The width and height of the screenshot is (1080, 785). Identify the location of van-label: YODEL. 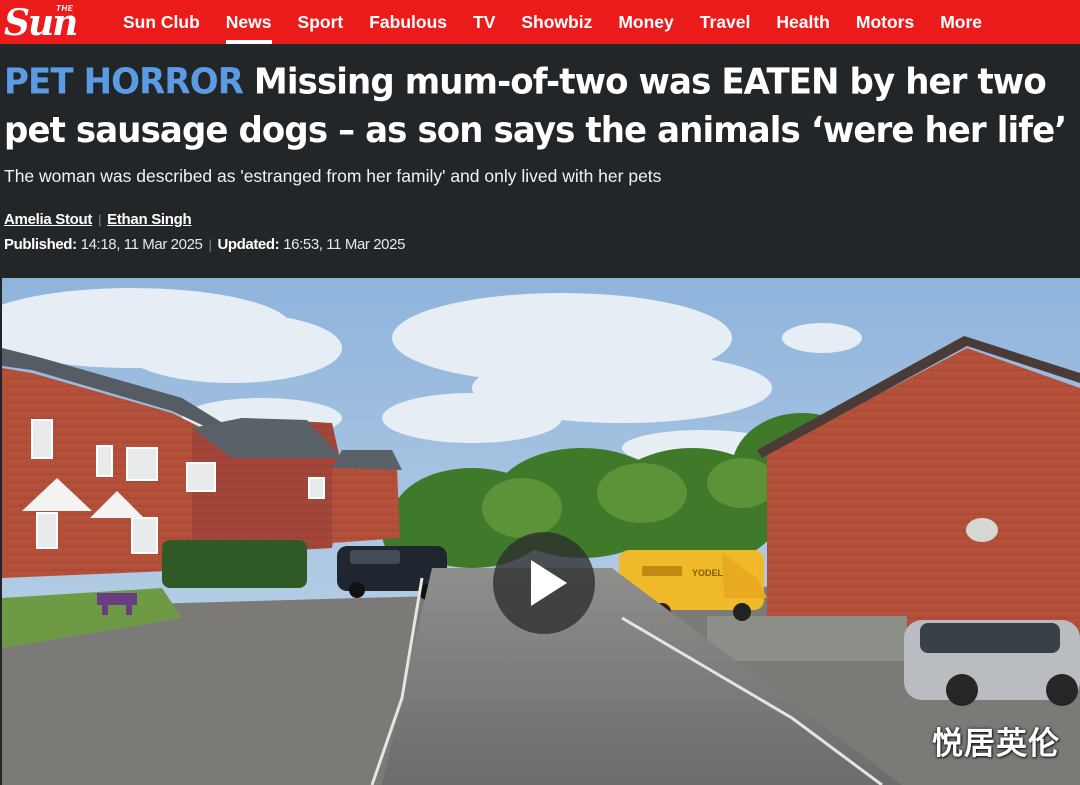
(708, 573).